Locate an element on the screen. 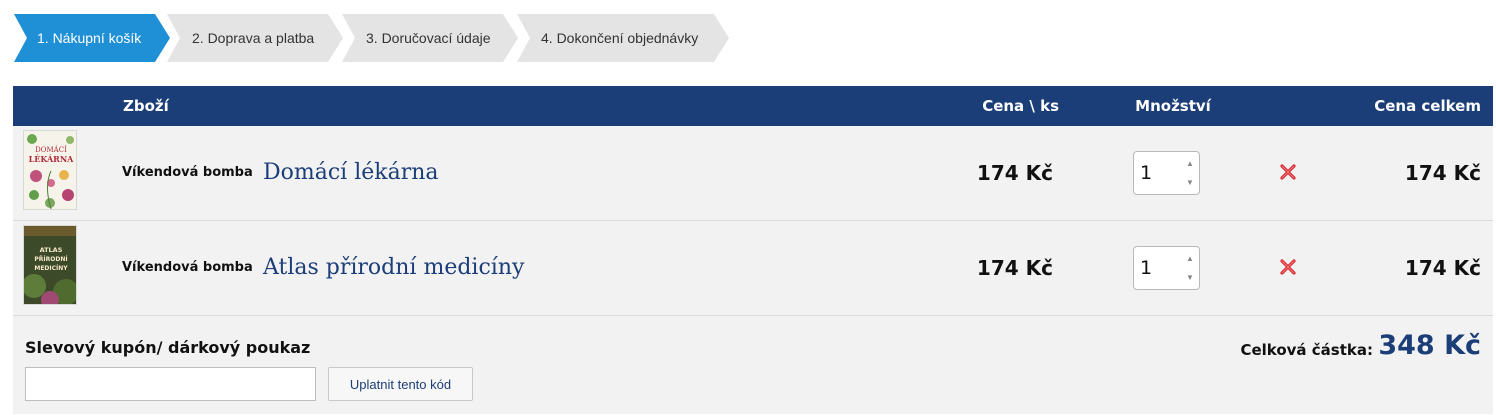  product-name-link: Atlas přírodní medicíny is located at coordinates (393, 268).